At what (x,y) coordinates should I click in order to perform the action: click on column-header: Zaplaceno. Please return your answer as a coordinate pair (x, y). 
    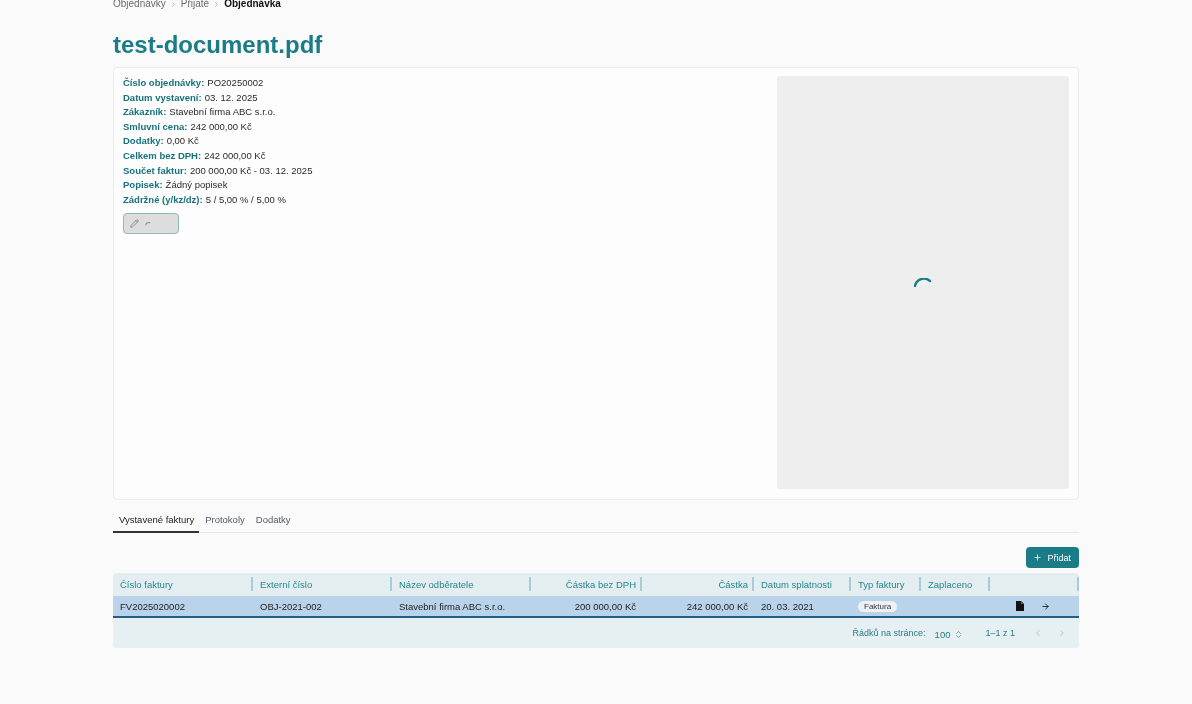
    Looking at the image, I should click on (955, 584).